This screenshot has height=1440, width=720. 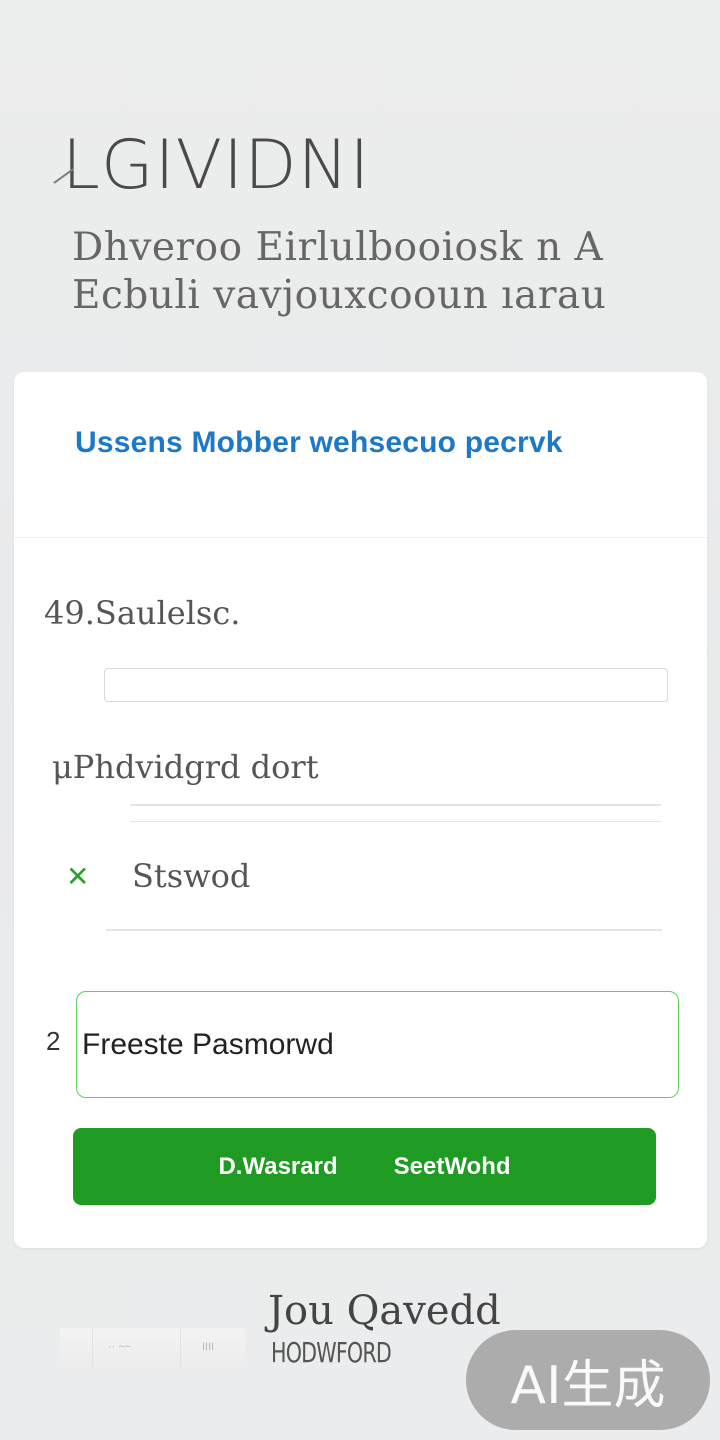 I want to click on submit-button: D.Wasrard SeetWohd, so click(x=364, y=1166).